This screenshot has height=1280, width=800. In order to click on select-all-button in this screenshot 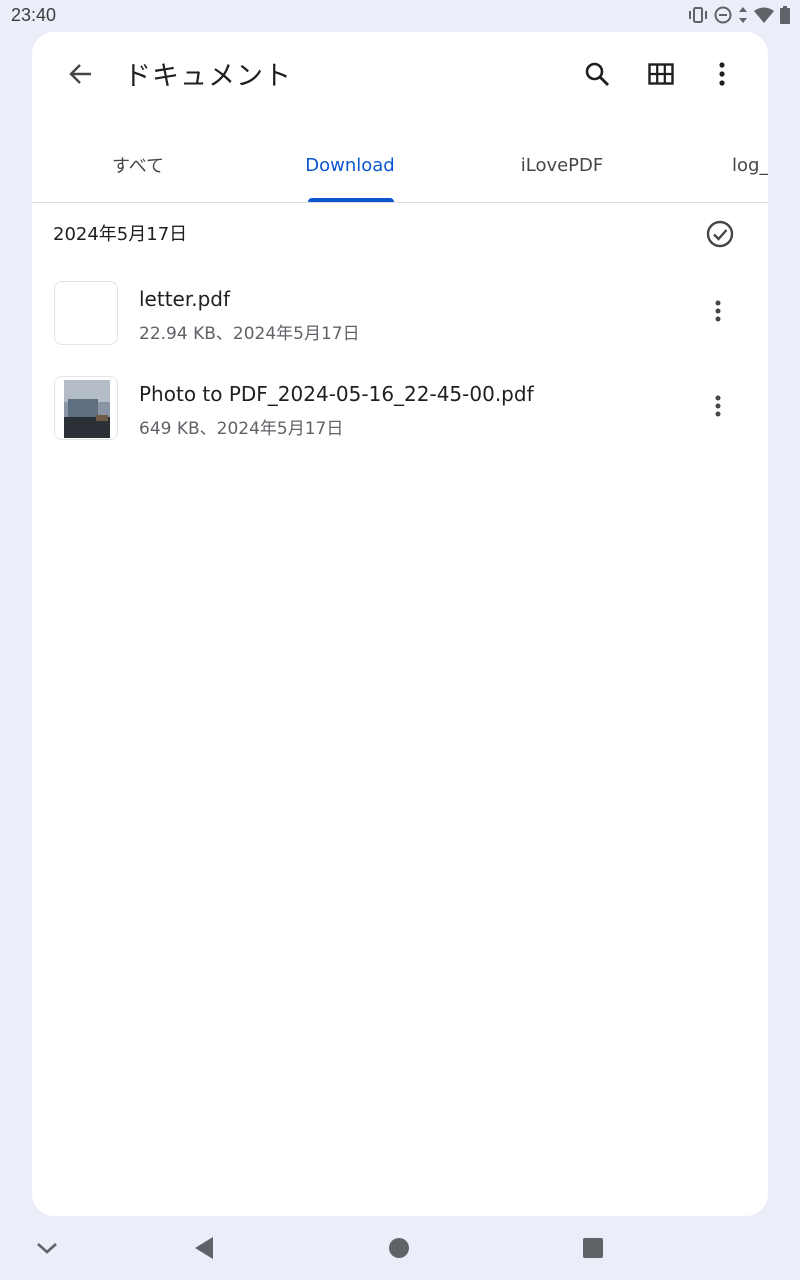, I will do `click(720, 234)`.